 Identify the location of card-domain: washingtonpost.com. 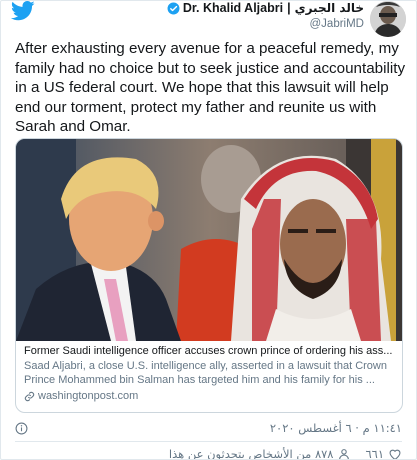
(210, 396).